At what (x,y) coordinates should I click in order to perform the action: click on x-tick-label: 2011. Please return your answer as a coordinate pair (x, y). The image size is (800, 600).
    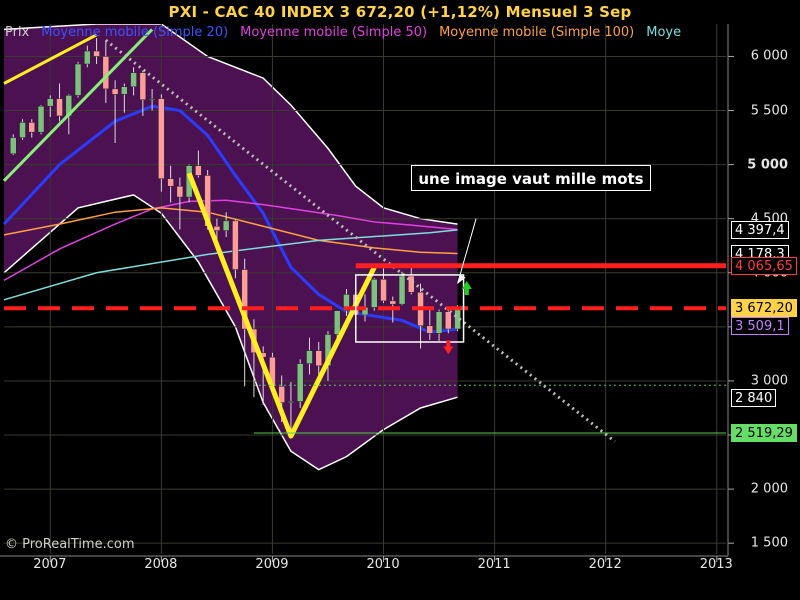
    Looking at the image, I should click on (494, 564).